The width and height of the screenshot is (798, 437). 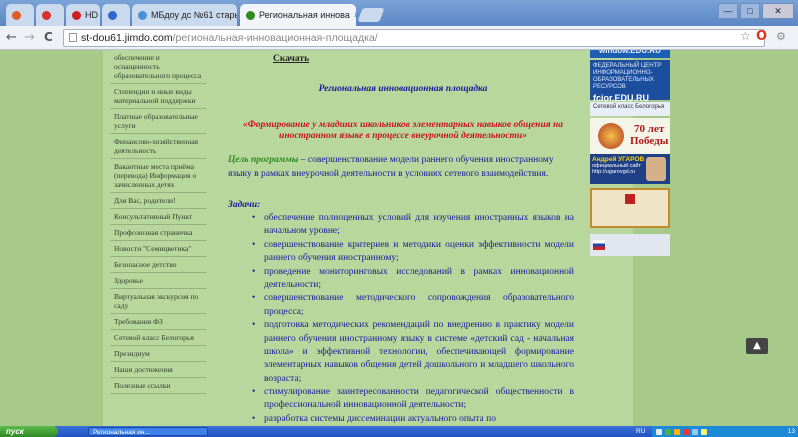 What do you see at coordinates (158, 338) in the screenshot?
I see `sidebar-item: Сетевой класс Белогорья` at bounding box center [158, 338].